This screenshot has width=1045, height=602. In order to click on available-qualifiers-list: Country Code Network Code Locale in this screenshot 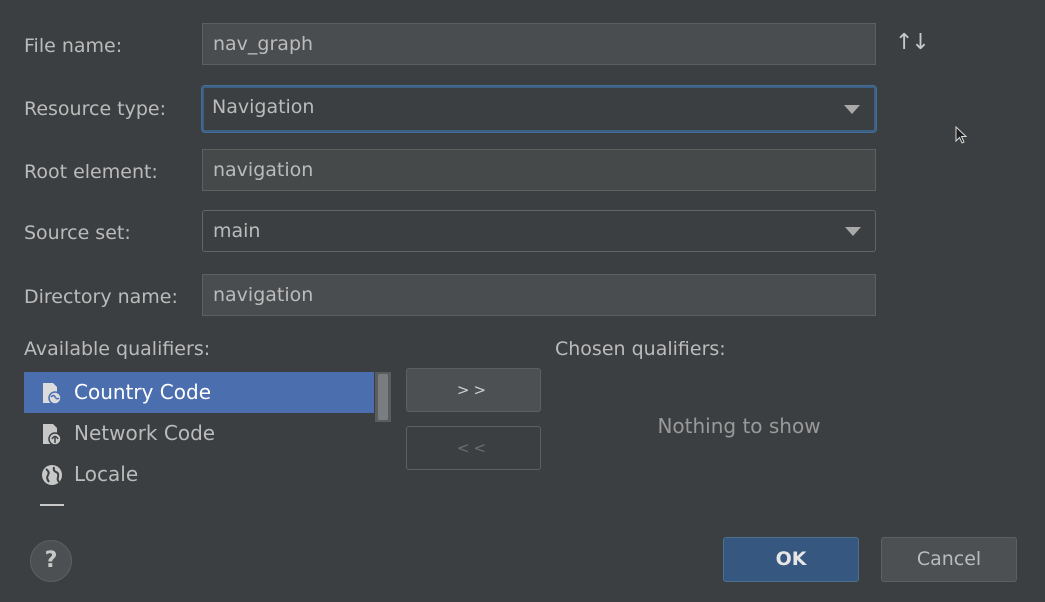, I will do `click(208, 441)`.